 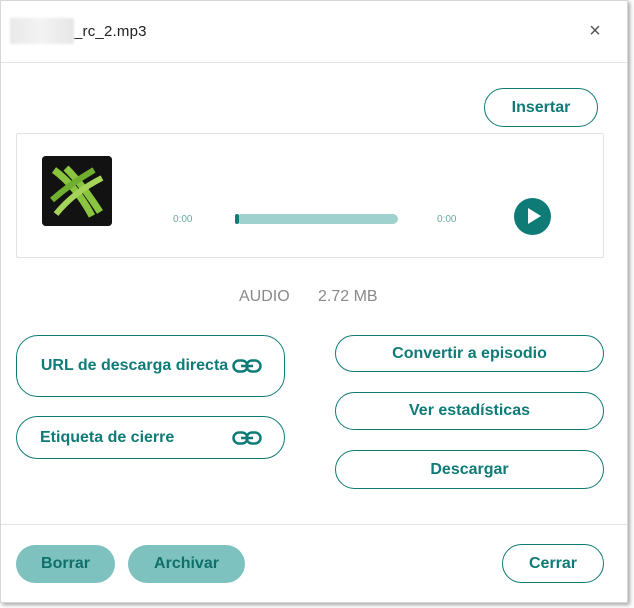 What do you see at coordinates (65, 564) in the screenshot?
I see `delete-button: Borrar` at bounding box center [65, 564].